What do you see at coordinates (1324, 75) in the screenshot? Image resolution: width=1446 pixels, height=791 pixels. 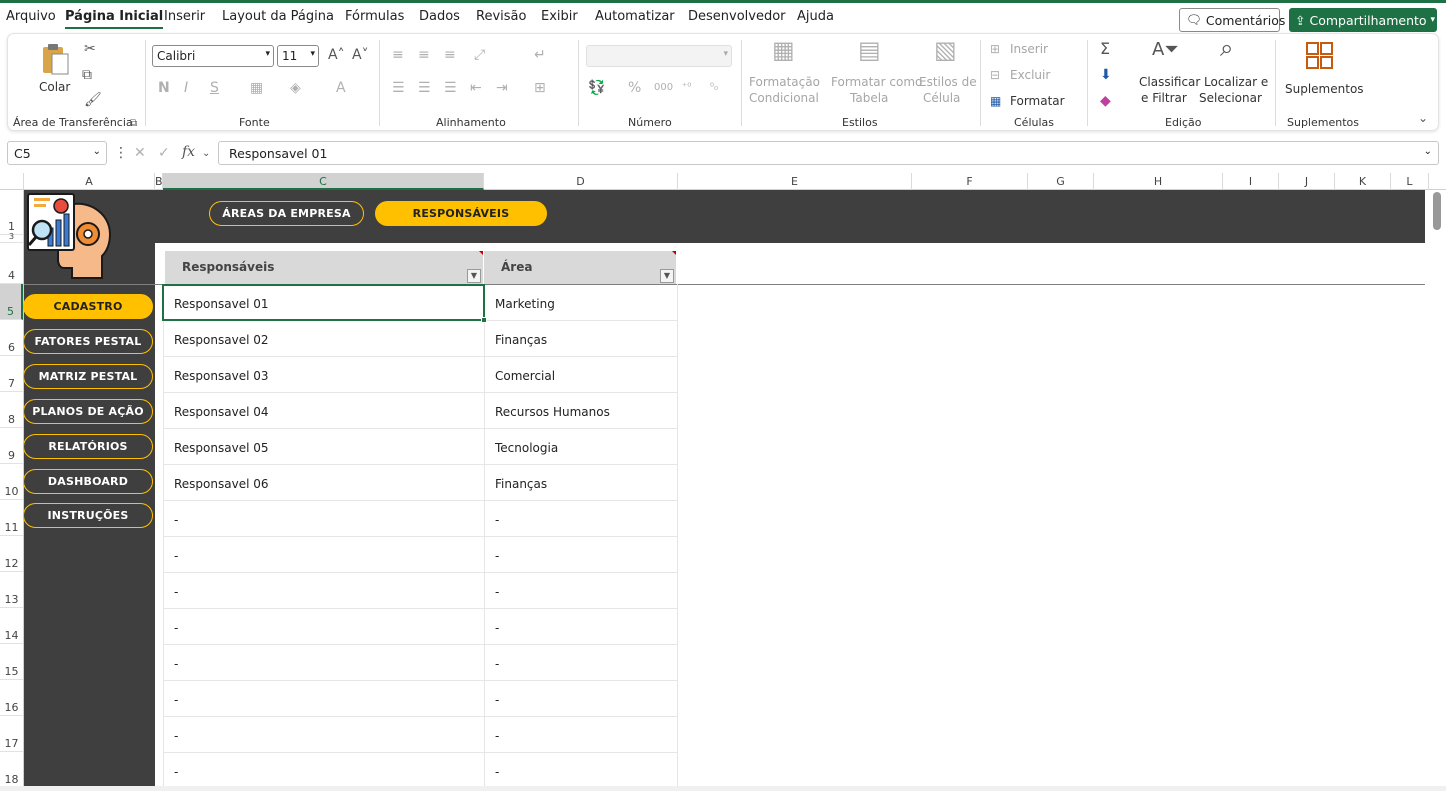 I see `addins-button: Suplementos` at bounding box center [1324, 75].